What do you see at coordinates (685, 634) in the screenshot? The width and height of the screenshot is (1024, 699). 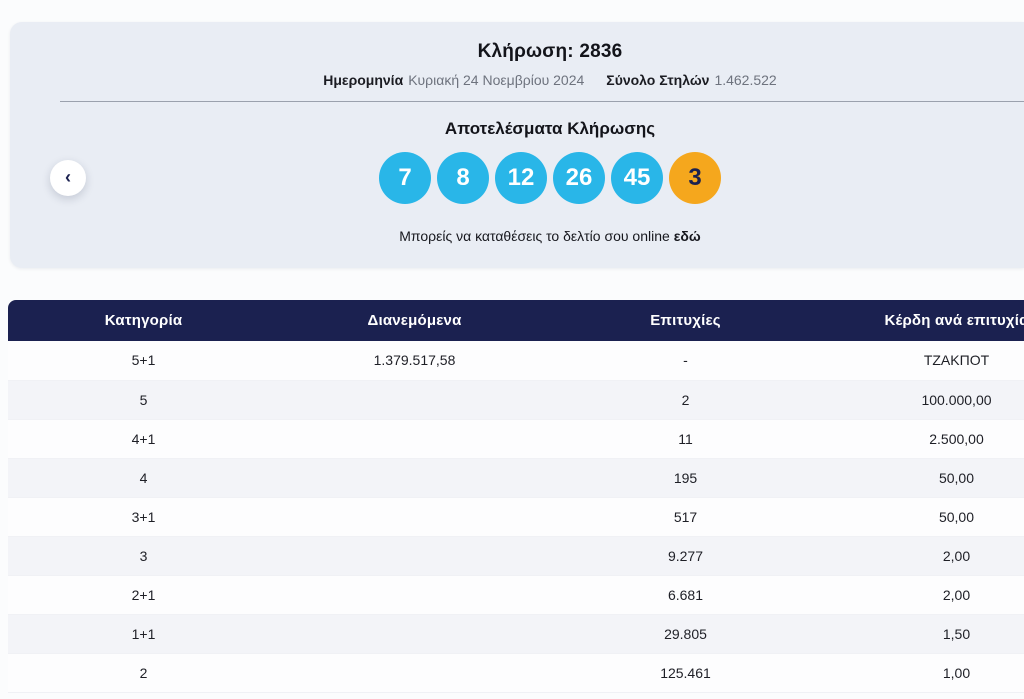 I see `cell-winners: 29.805` at bounding box center [685, 634].